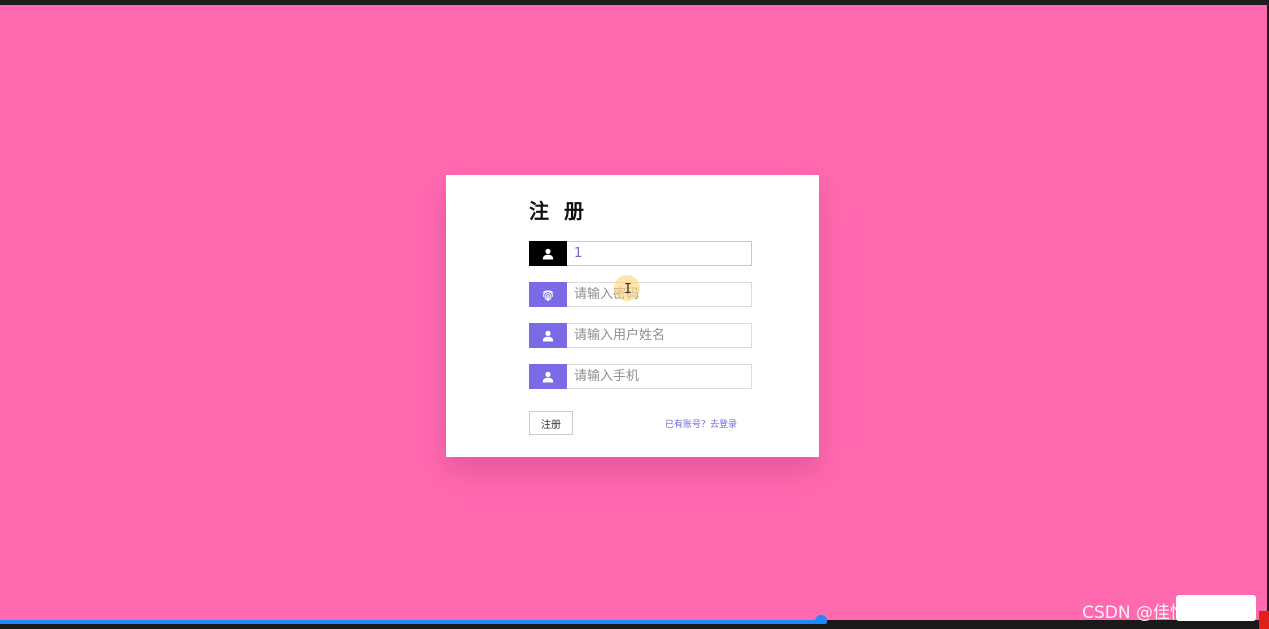 Image resolution: width=1269 pixels, height=629 pixels. What do you see at coordinates (634, 626) in the screenshot?
I see `player-bottom-strip` at bounding box center [634, 626].